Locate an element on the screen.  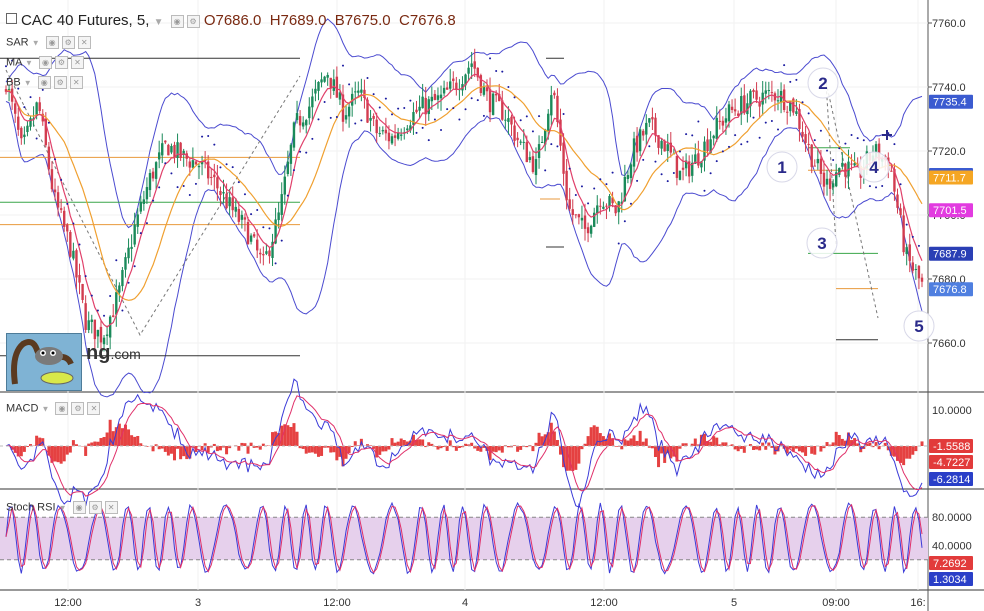
indicator-sar: SAR ▼ ◉ ⚙ ✕ is located at coordinates (48, 42).